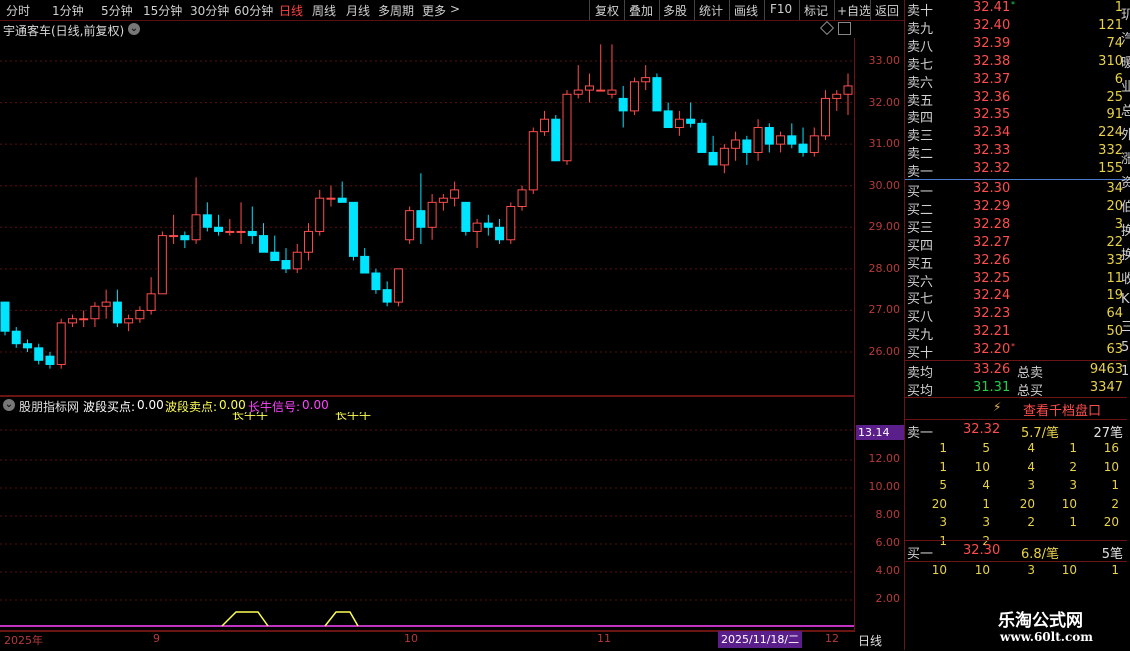  Describe the element at coordinates (641, 10) in the screenshot. I see `overlay-button: 叠加` at that location.